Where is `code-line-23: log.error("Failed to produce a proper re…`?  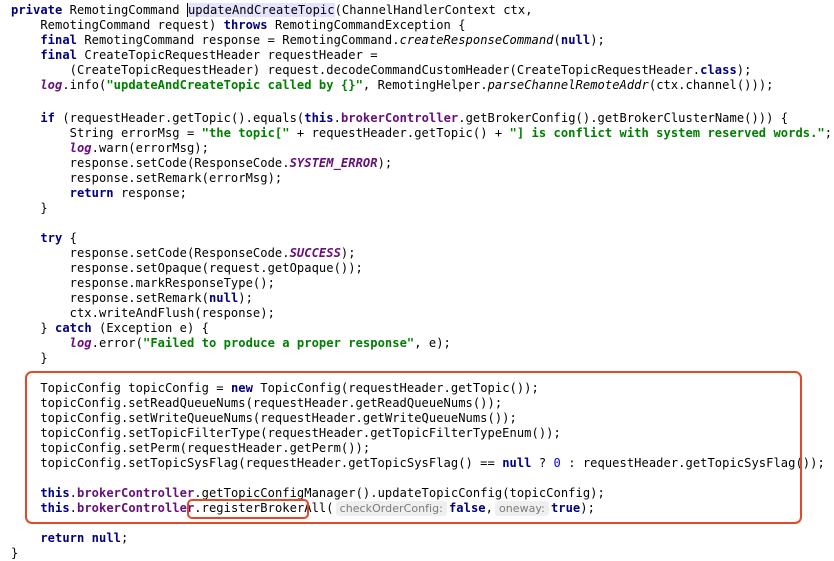
code-line-23: log.error("Failed to produce a proper re… is located at coordinates (231, 343).